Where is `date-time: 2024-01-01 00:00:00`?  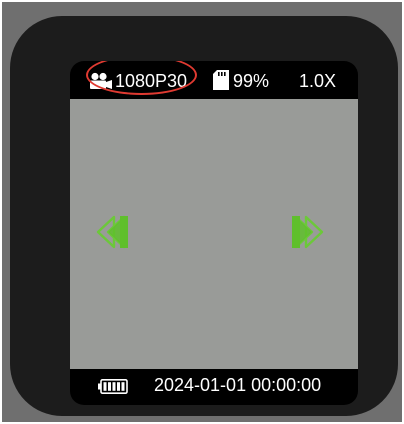 date-time: 2024-01-01 00:00:00 is located at coordinates (238, 385).